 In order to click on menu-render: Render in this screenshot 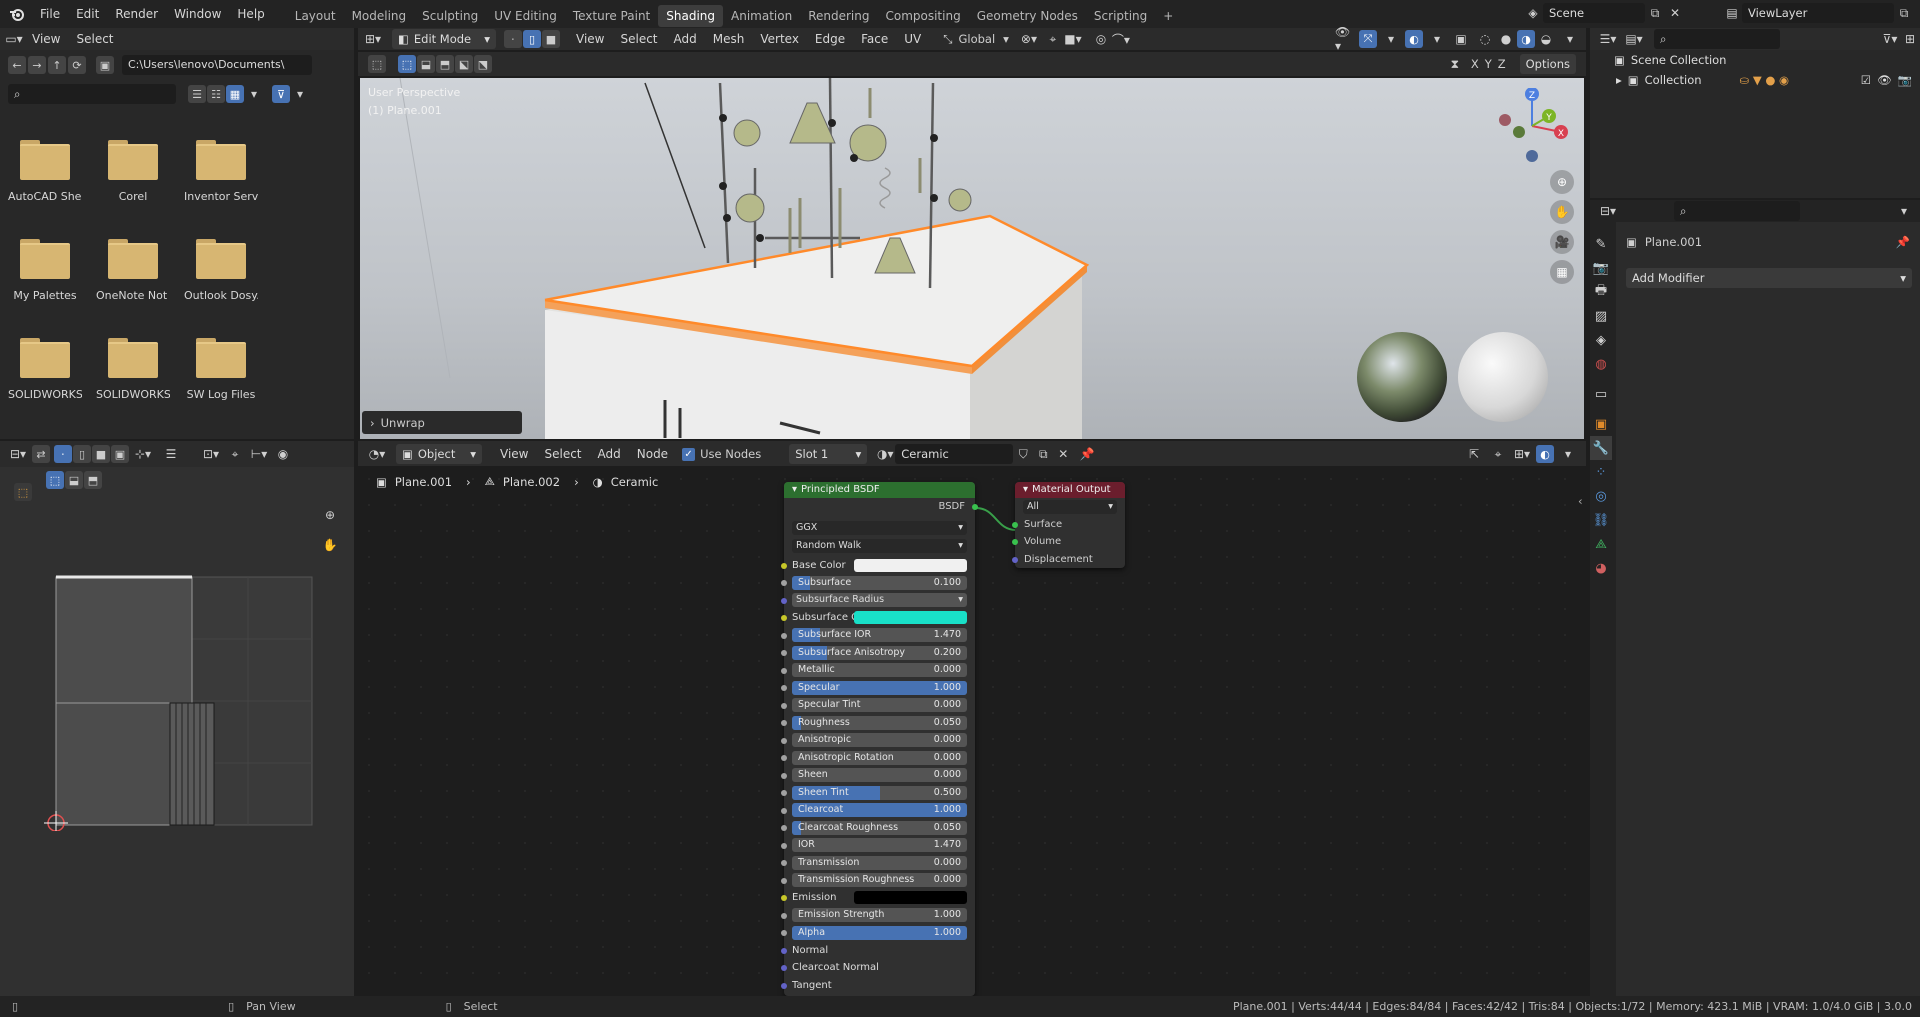, I will do `click(136, 14)`.